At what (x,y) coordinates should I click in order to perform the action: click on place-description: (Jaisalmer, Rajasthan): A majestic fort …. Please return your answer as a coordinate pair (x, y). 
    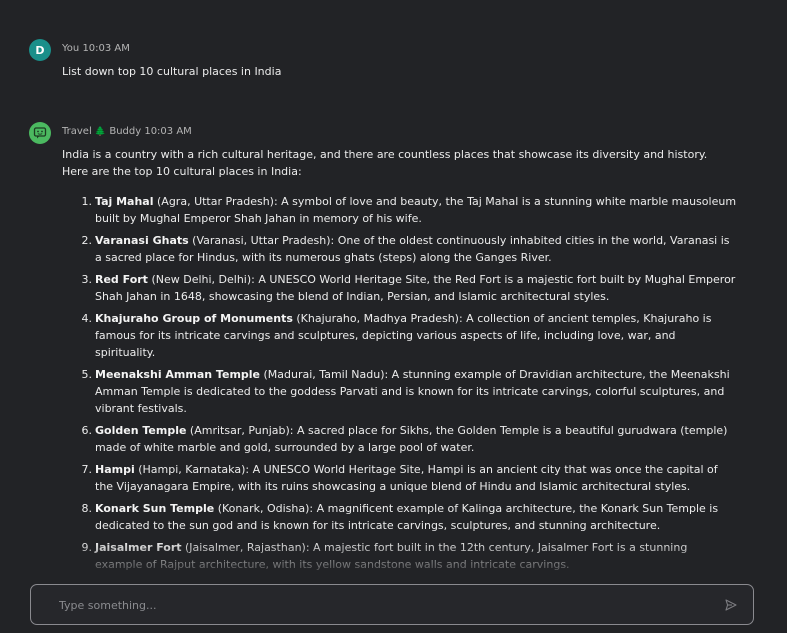
    Looking at the image, I should click on (391, 556).